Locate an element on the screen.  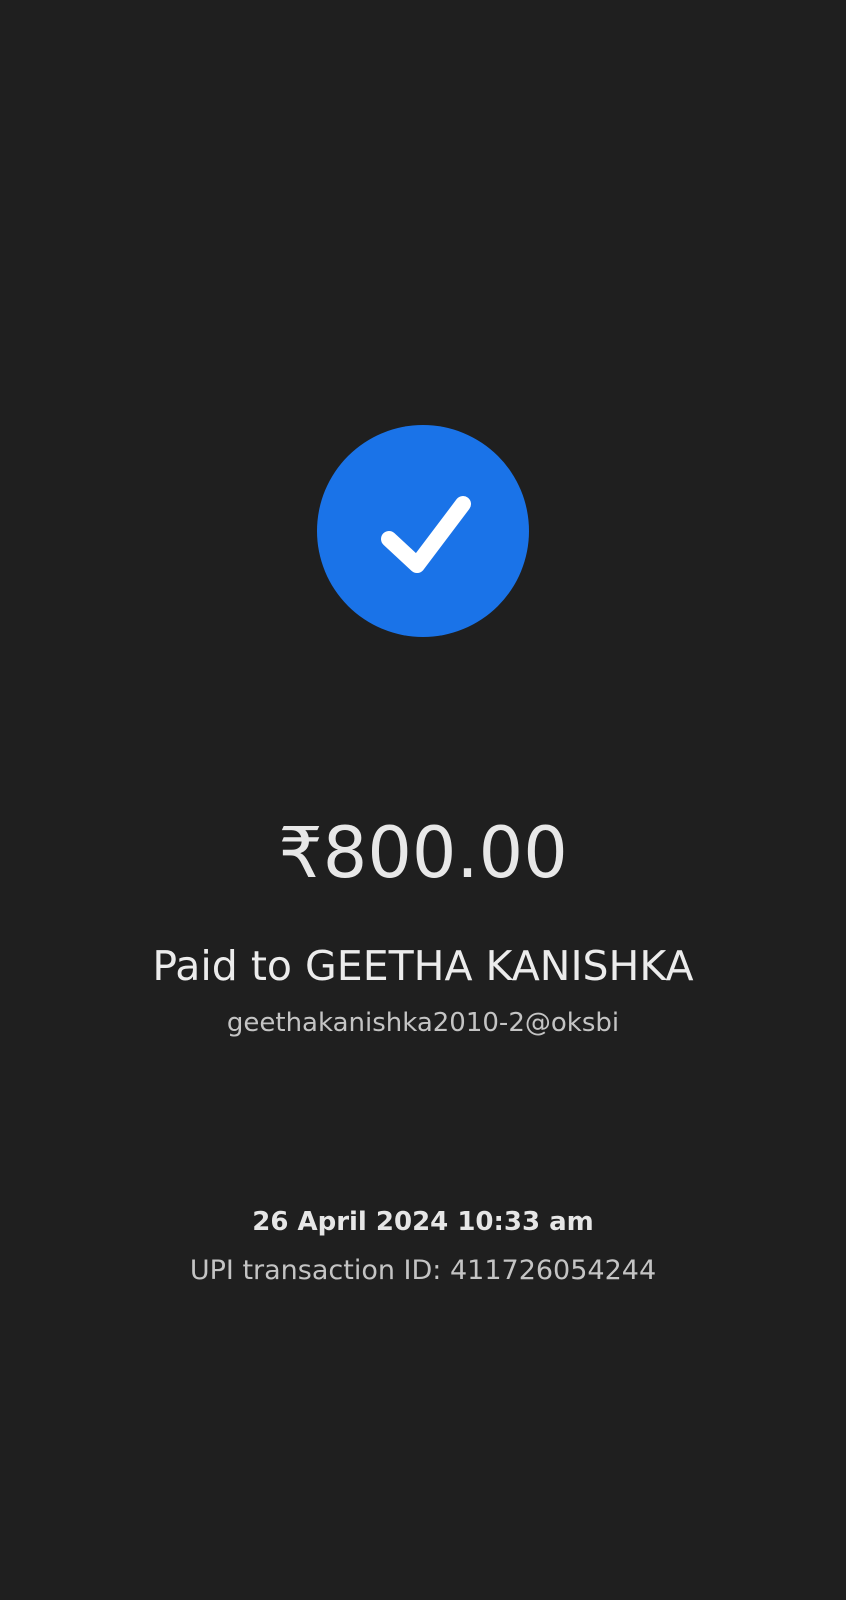
payment-datetime: 26 April 2024 10:33 am is located at coordinates (423, 1222).